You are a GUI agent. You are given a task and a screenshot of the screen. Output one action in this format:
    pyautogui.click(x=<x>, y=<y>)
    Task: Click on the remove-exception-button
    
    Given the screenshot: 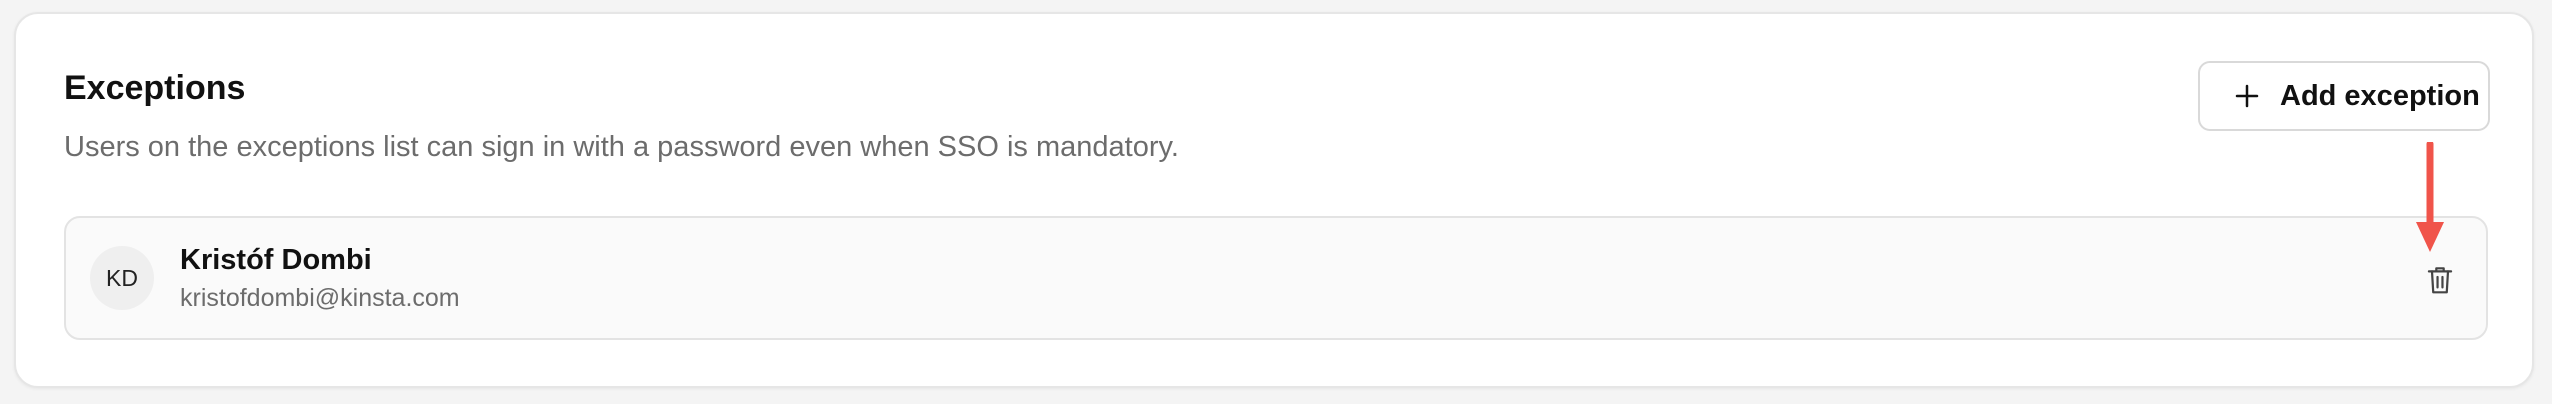 What is the action you would take?
    pyautogui.click(x=2440, y=280)
    